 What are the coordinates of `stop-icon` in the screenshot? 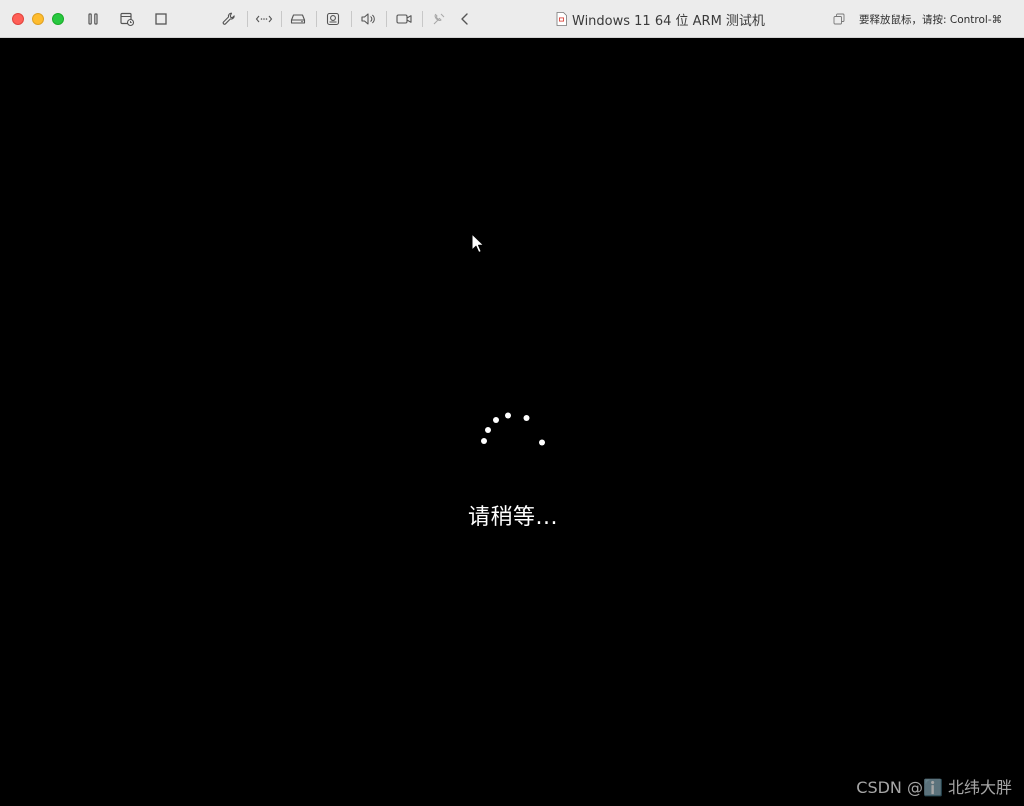 It's located at (161, 19).